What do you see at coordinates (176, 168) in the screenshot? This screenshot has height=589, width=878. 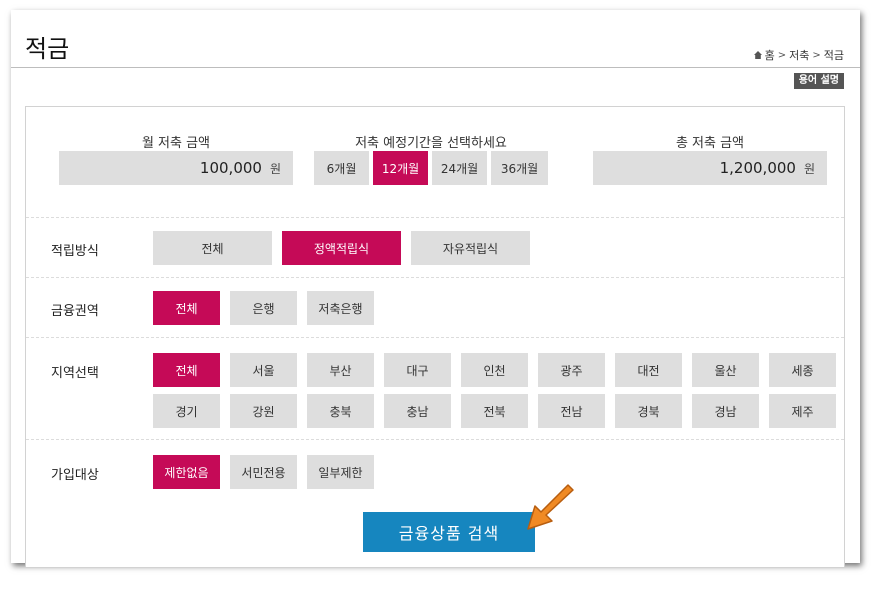 I see `monthly-amount-field: 100,000 원` at bounding box center [176, 168].